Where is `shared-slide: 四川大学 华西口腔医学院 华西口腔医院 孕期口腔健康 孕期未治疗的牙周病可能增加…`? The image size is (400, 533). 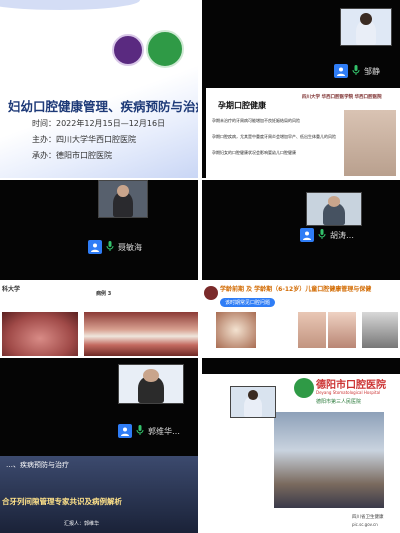 shared-slide: 四川大学 华西口腔医学院 华西口腔医院 孕期口腔健康 孕期未治疗的牙周病可能增加… is located at coordinates (303, 133).